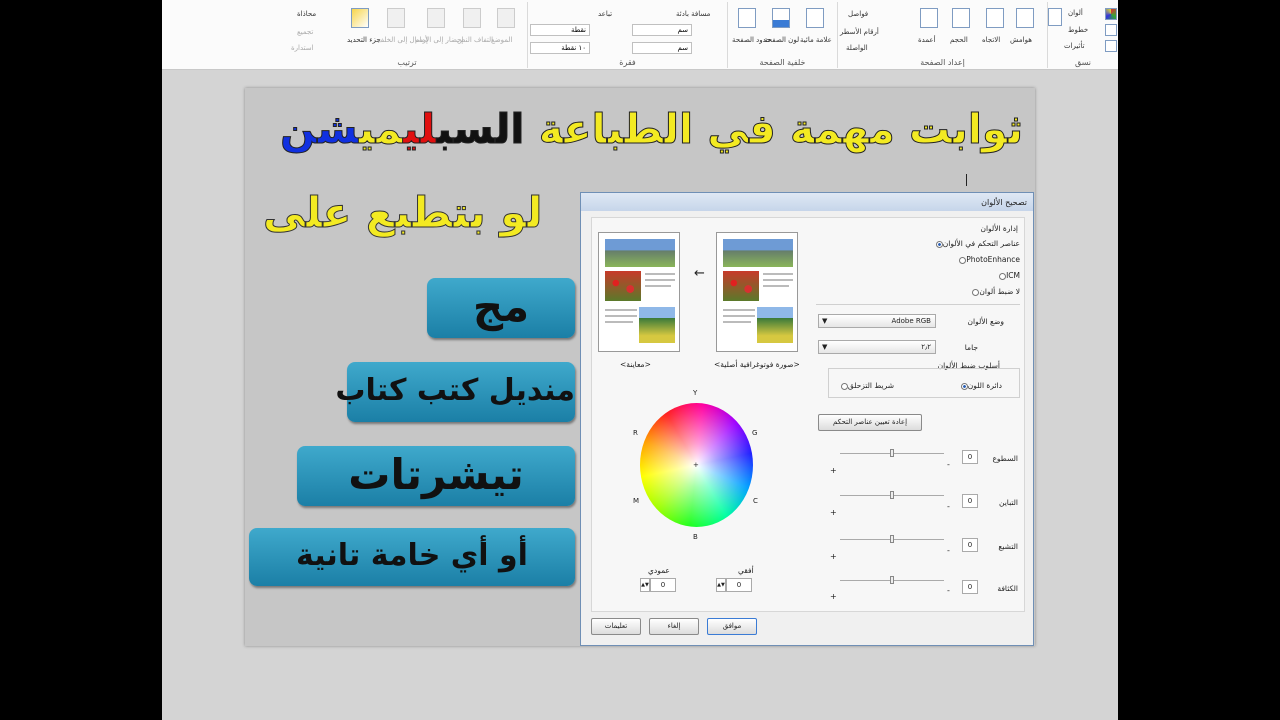 The image size is (1280, 720). Describe the element at coordinates (816, 40) in the screenshot. I see `watermark-button: علامة مائية` at that location.